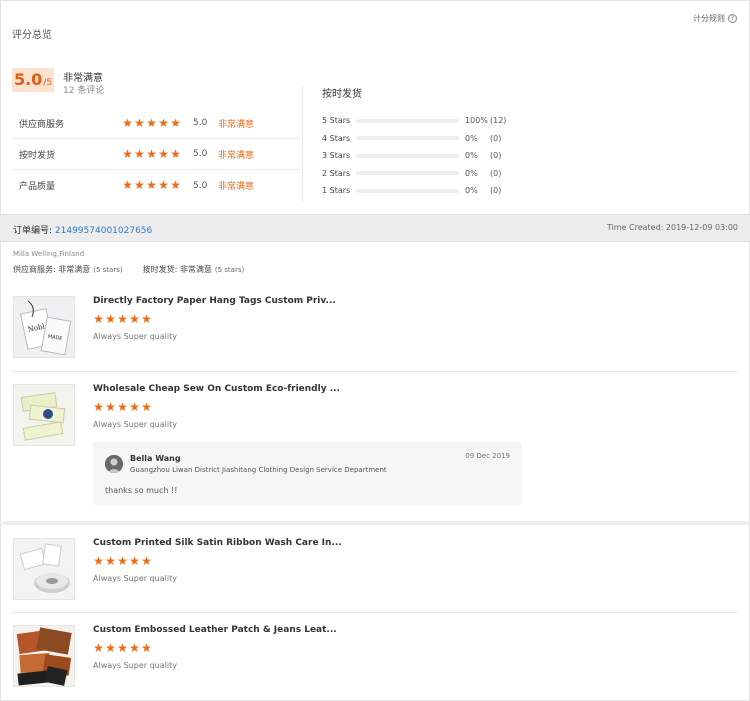 The height and width of the screenshot is (701, 750). What do you see at coordinates (138, 269) in the screenshot?
I see `order-seller-ratings: 供应商服务: 非常满意 (5 stars) 按时发货: 非常满意 (5 stars)` at bounding box center [138, 269].